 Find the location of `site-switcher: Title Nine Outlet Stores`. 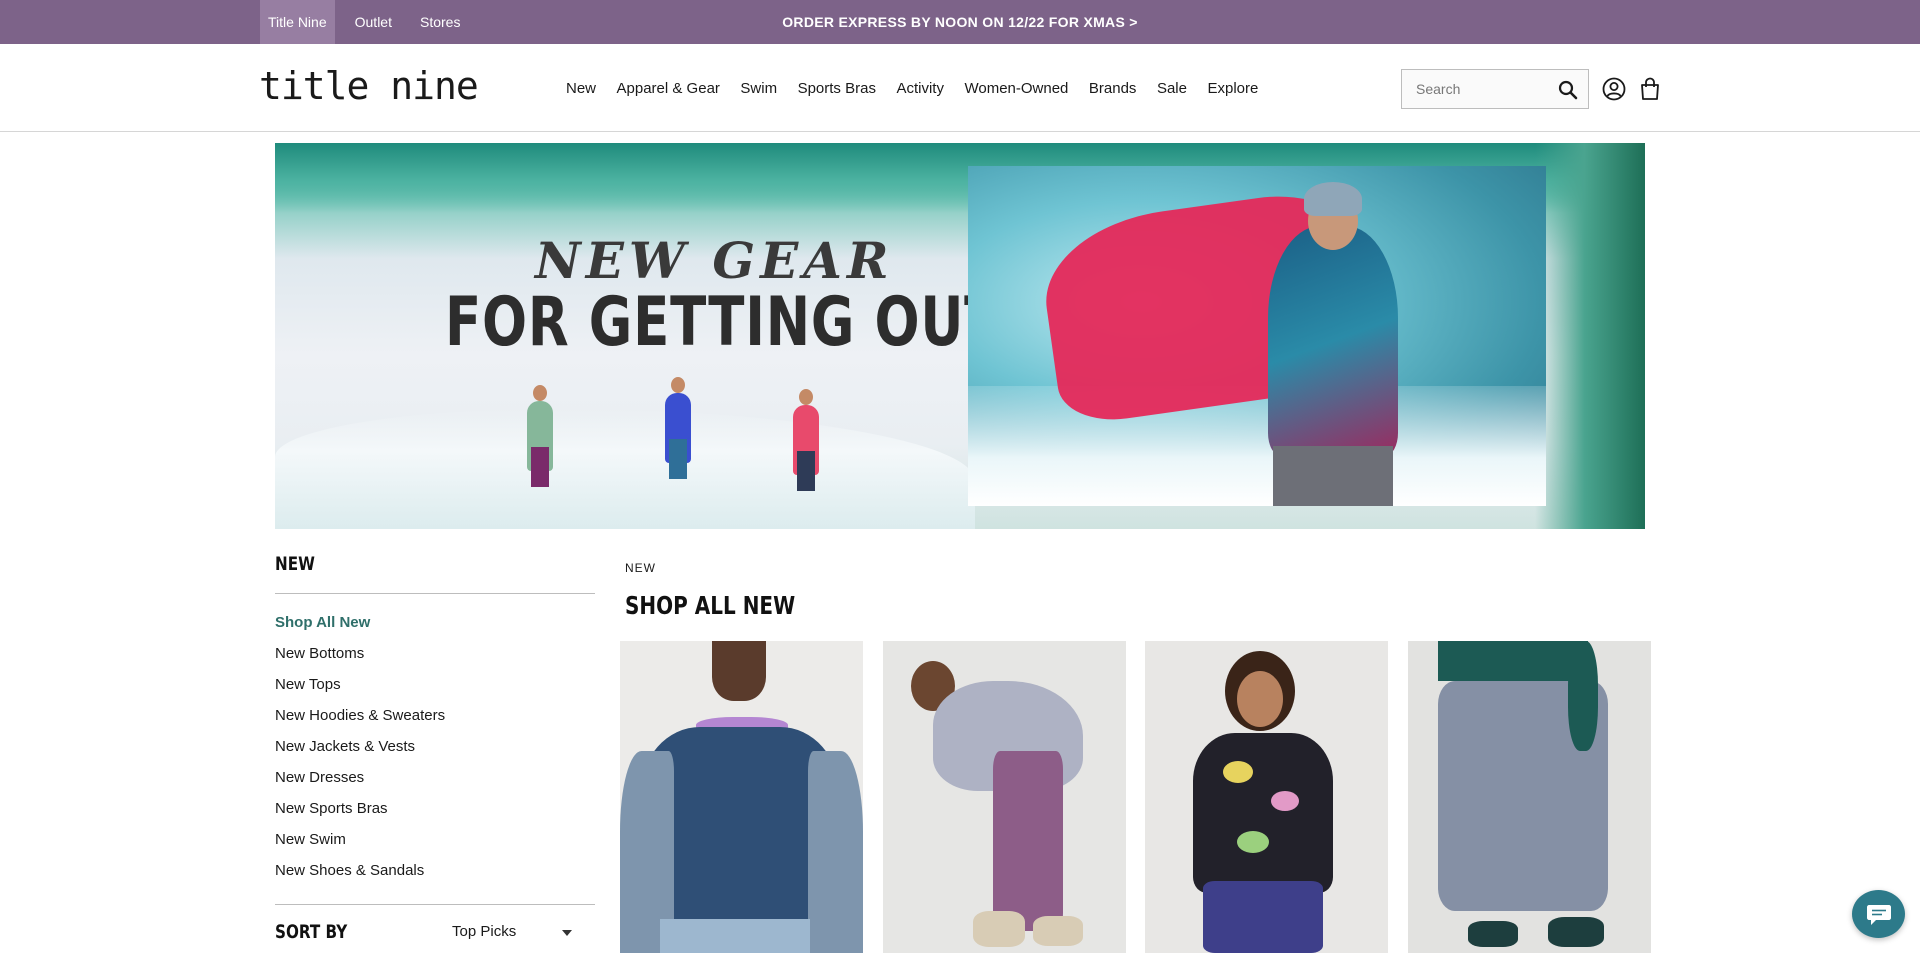

site-switcher: Title Nine Outlet Stores is located at coordinates (370, 22).